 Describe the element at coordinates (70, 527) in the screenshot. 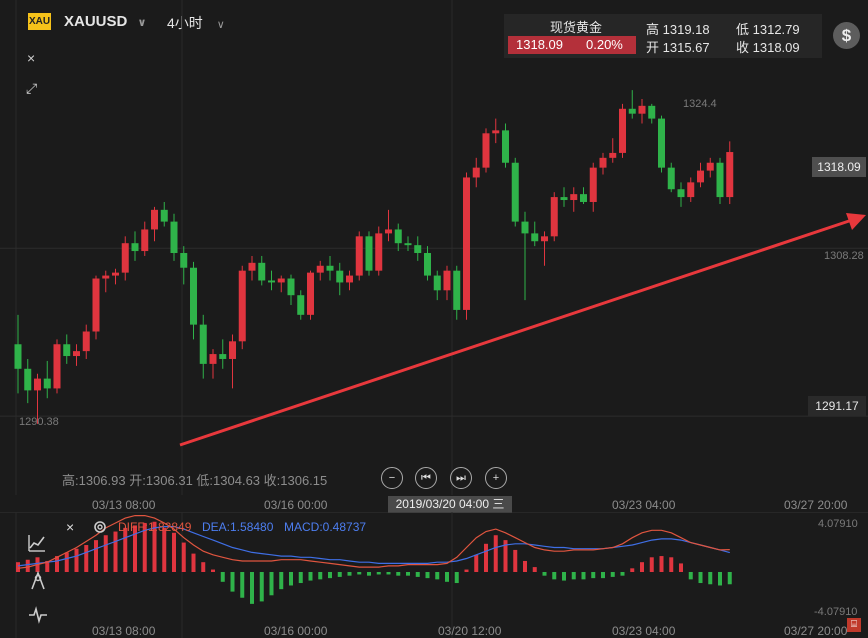

I see `close-icon: ×` at that location.